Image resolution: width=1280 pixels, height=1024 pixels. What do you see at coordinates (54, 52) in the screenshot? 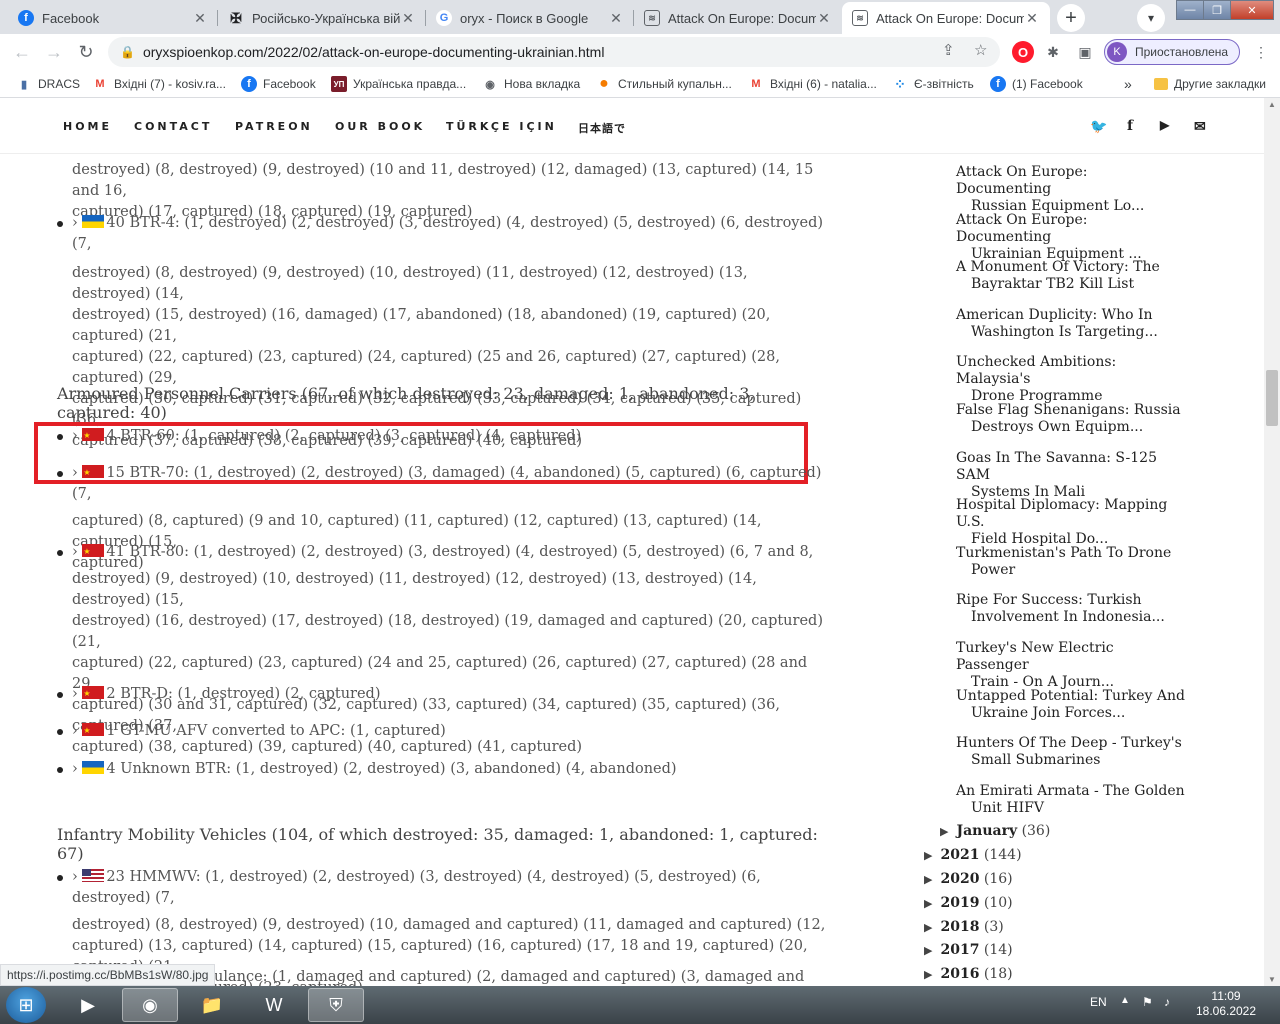
I see `forward-button: →` at bounding box center [54, 52].